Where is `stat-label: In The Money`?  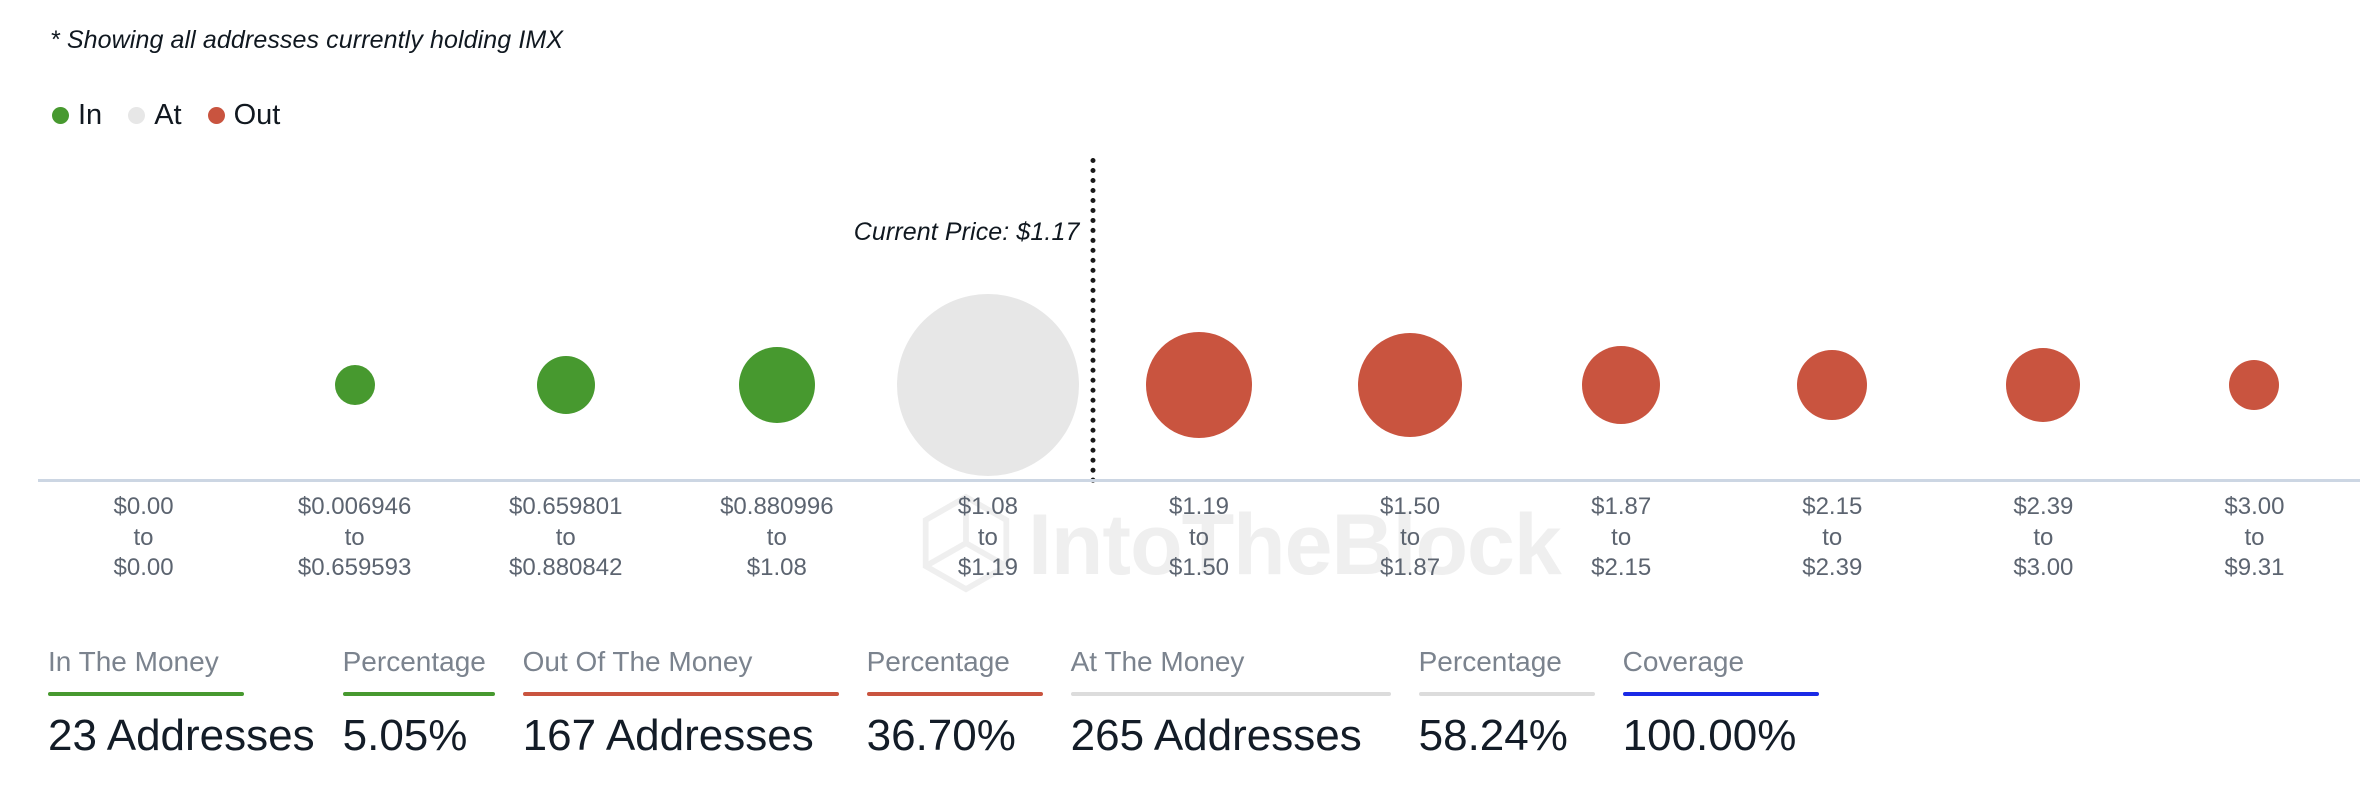
stat-label: In The Money is located at coordinates (133, 661).